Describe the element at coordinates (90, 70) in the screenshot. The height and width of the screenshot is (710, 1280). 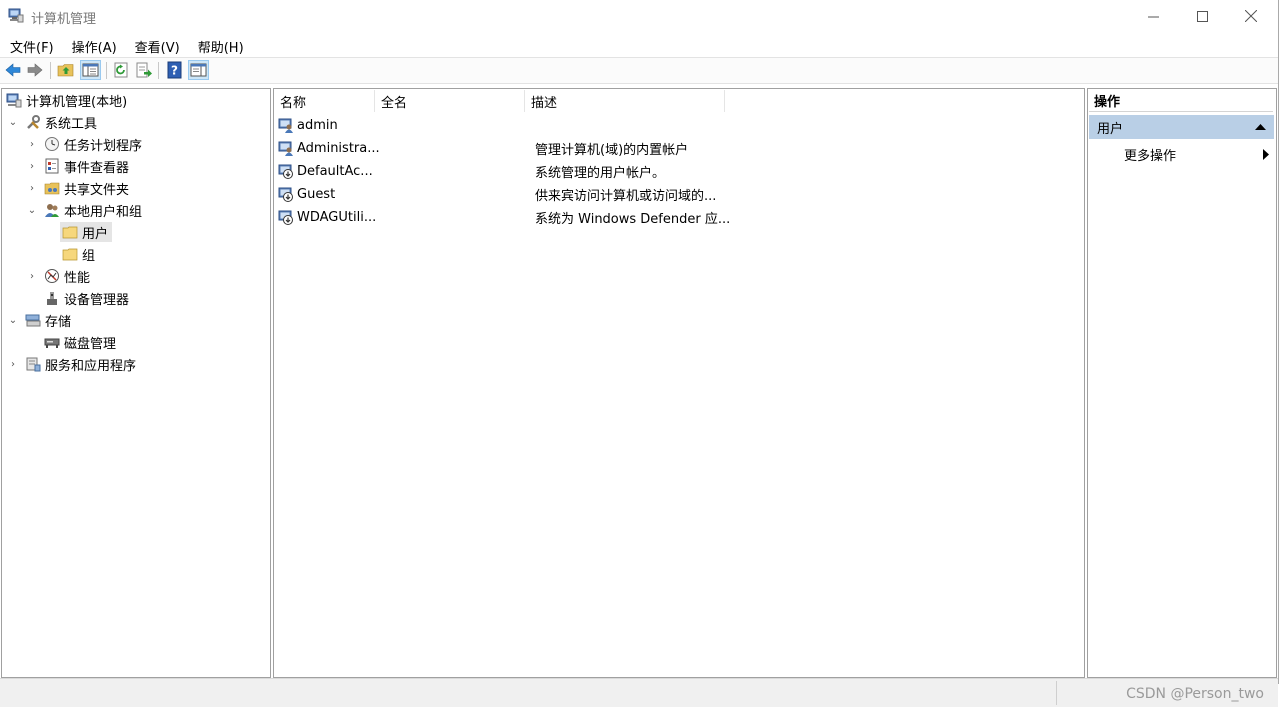
I see `show-hide-tree-button` at that location.